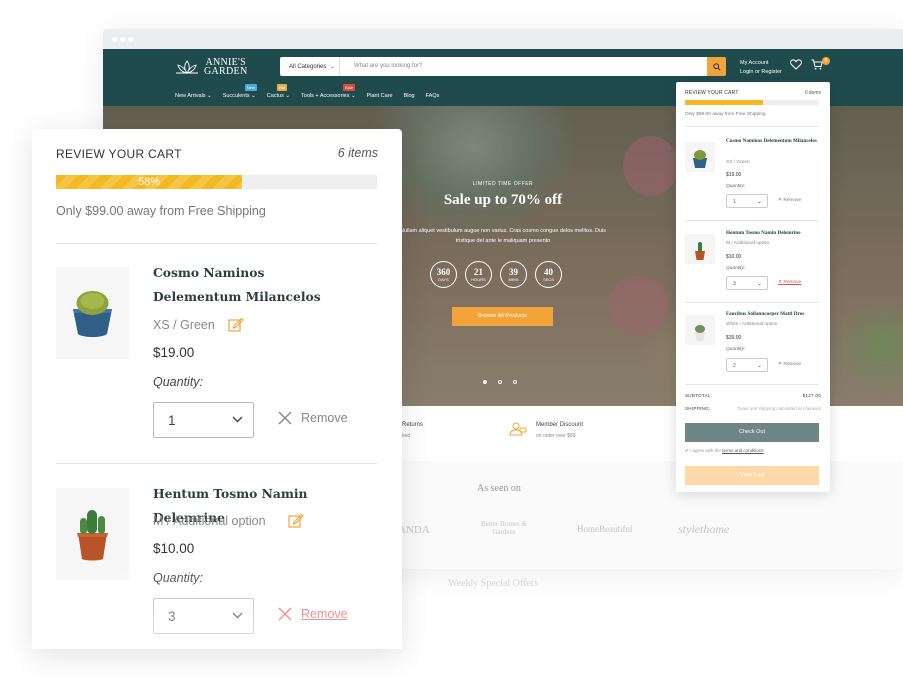 The image size is (903, 680). I want to click on sale-badge: Sale, so click(349, 87).